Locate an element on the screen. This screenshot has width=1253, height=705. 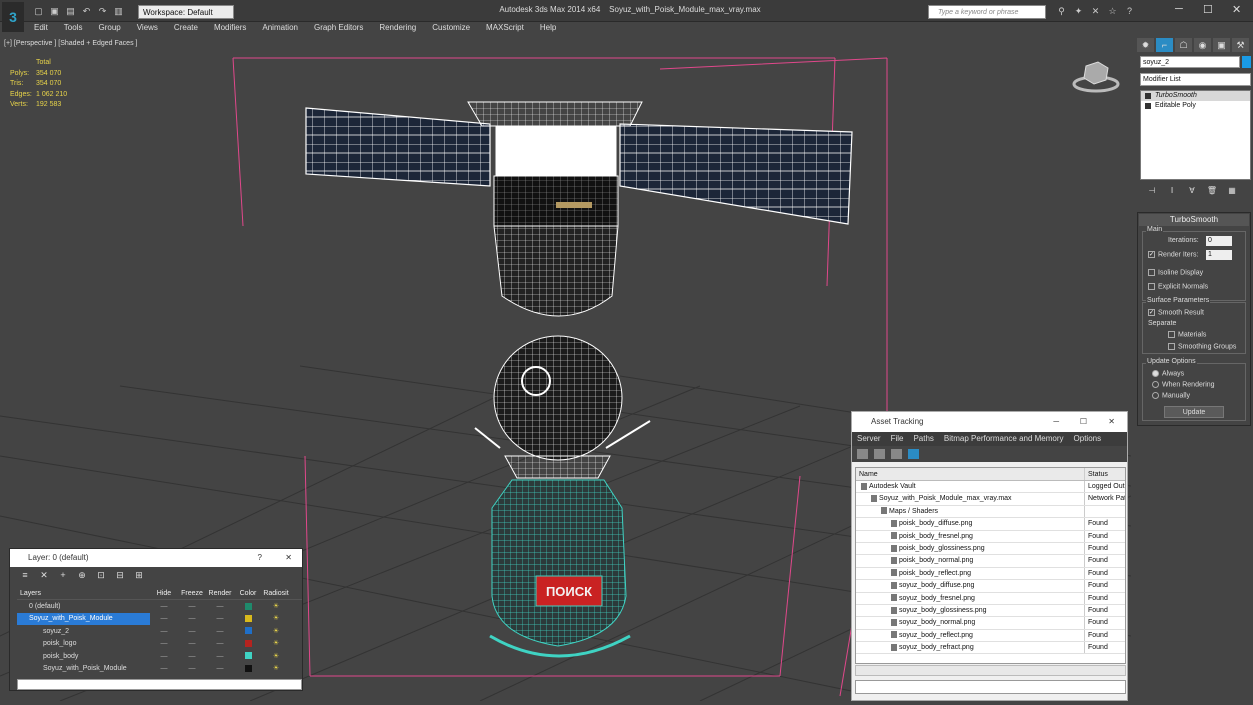
asset-row: soyuz_body_diffuse.png Found is located at coordinates (990, 586).